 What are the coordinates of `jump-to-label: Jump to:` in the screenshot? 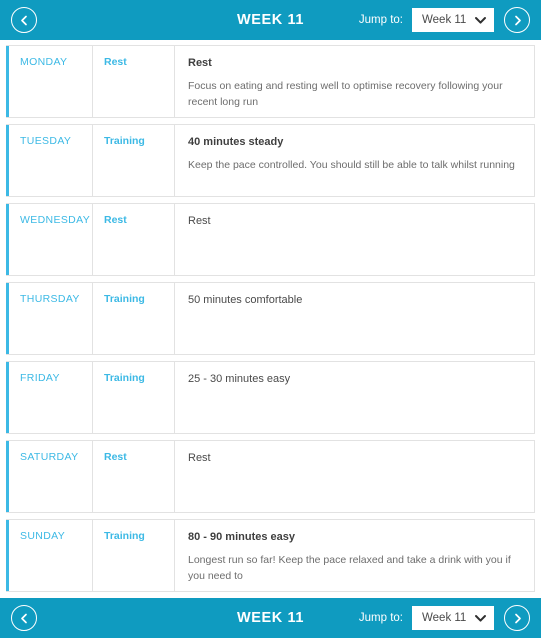 It's located at (380, 20).